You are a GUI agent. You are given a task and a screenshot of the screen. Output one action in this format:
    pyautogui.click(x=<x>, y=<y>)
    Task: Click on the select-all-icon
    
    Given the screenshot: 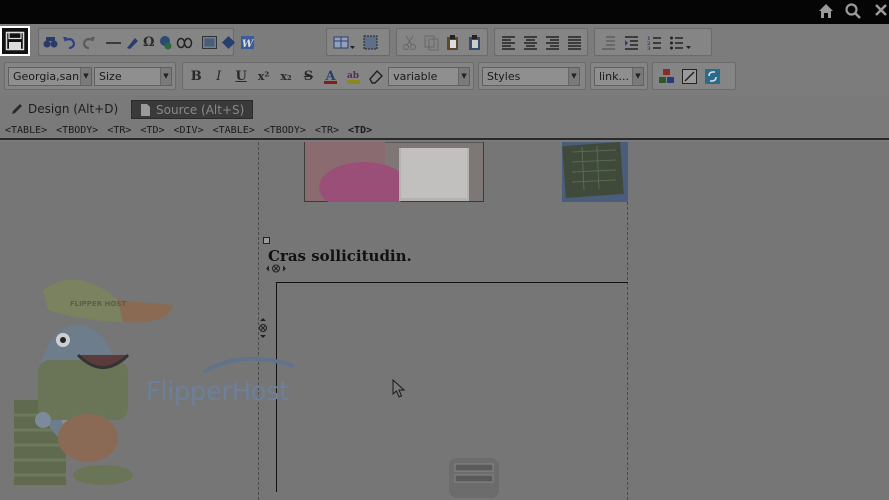 What is the action you would take?
    pyautogui.click(x=370, y=42)
    